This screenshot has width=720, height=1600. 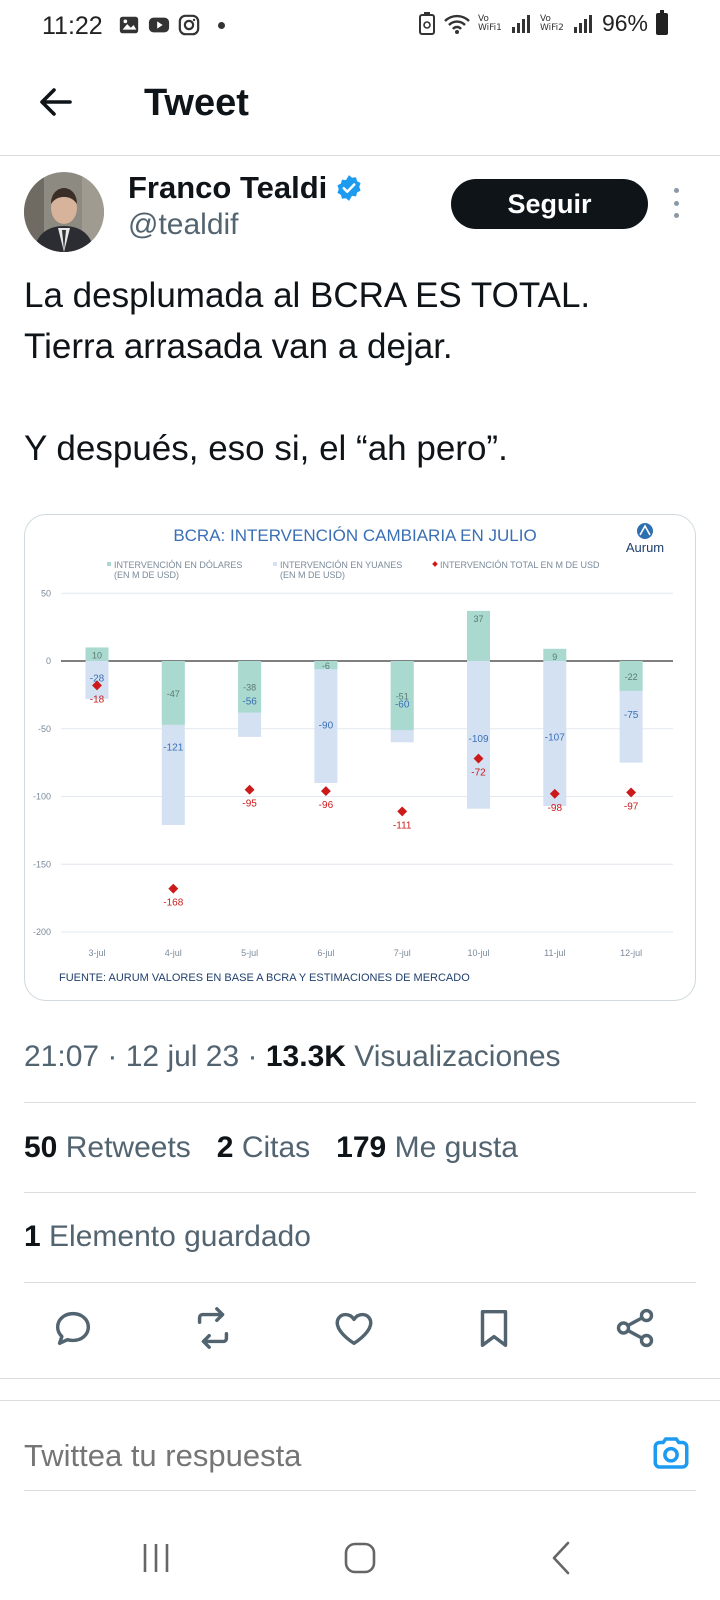 I want to click on recycle-battery-saver-icon, so click(x=426, y=23).